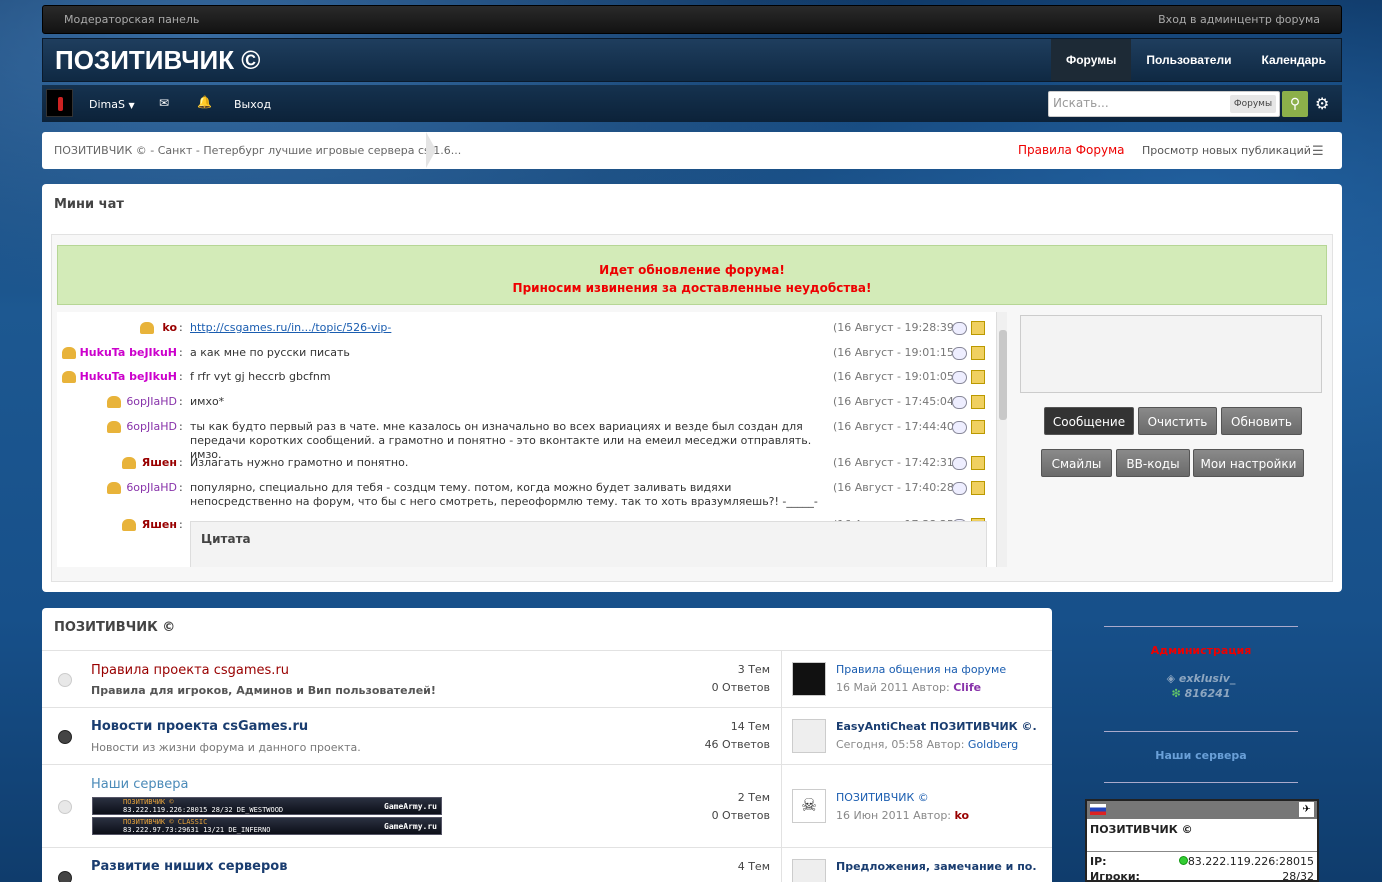 Image resolution: width=1382 pixels, height=882 pixels. Describe the element at coordinates (1001, 439) in the screenshot. I see `chat-scrollbar` at that location.